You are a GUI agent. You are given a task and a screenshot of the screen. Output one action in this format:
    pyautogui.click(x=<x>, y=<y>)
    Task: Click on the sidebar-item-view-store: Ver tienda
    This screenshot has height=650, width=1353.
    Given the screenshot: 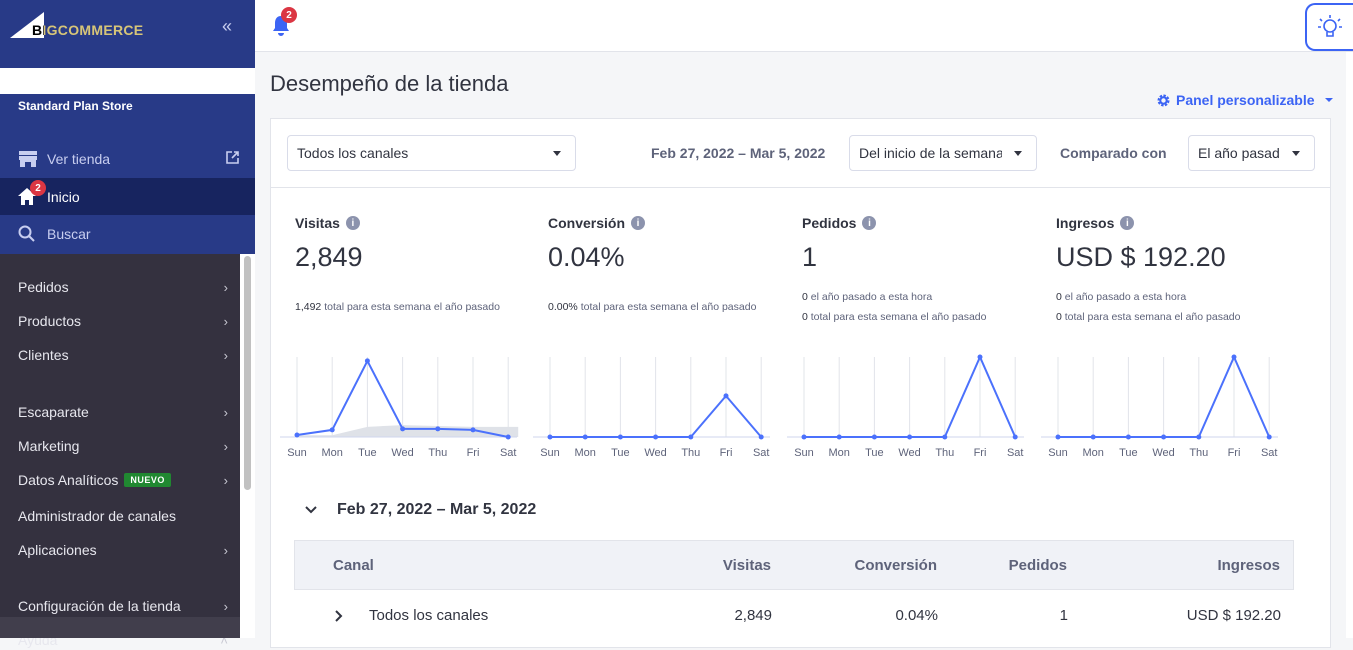 What is the action you would take?
    pyautogui.click(x=127, y=158)
    